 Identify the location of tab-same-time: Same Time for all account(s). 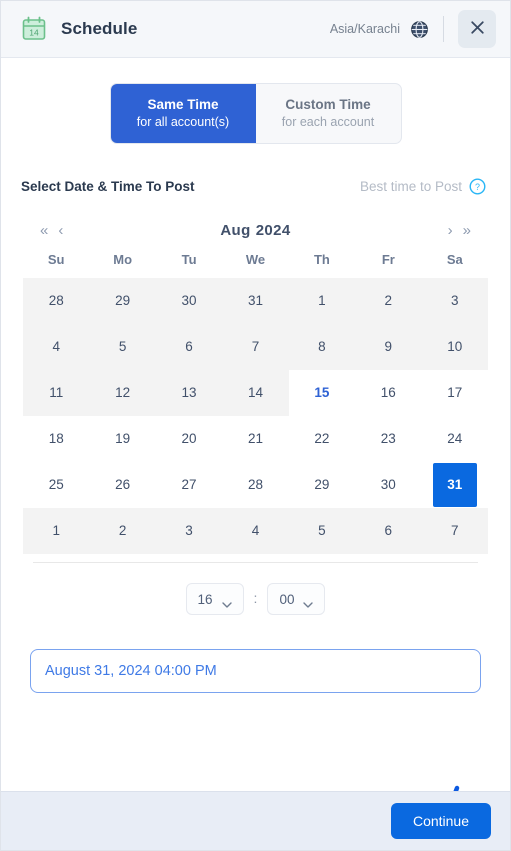
(183, 114).